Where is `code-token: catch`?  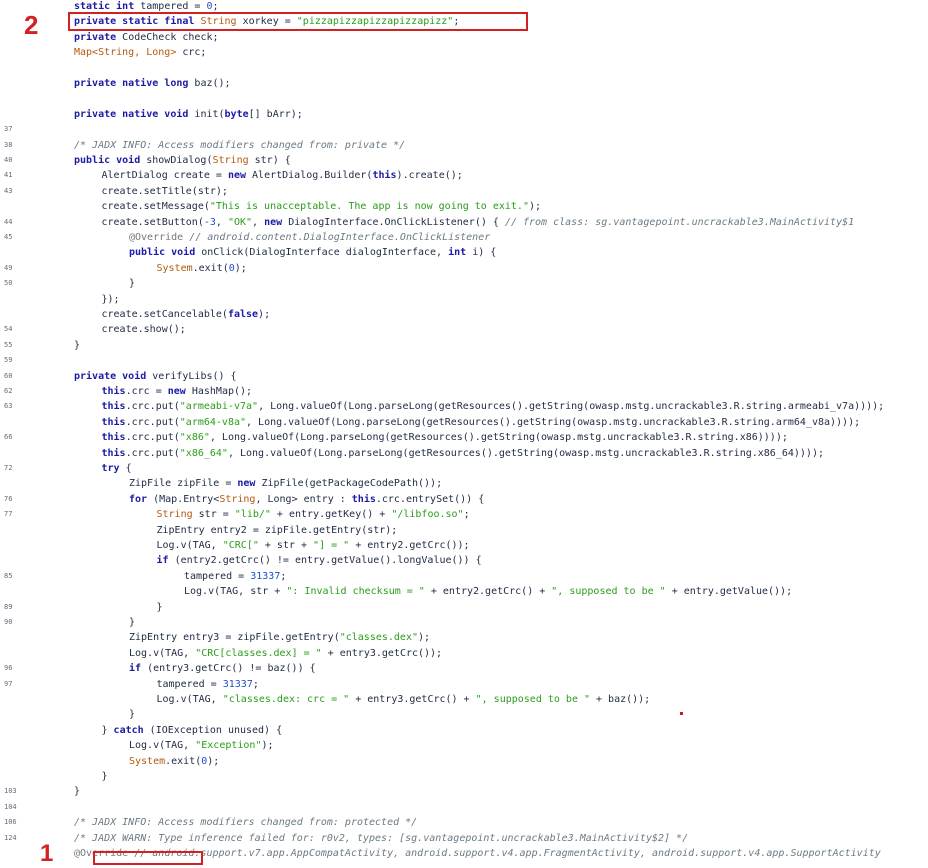
code-token: catch is located at coordinates (131, 730).